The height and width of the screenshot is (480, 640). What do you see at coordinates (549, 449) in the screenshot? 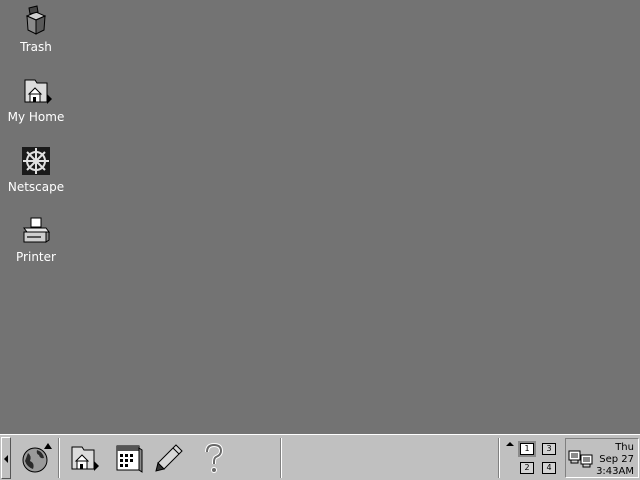
I see `pager-desktop-3: 3` at bounding box center [549, 449].